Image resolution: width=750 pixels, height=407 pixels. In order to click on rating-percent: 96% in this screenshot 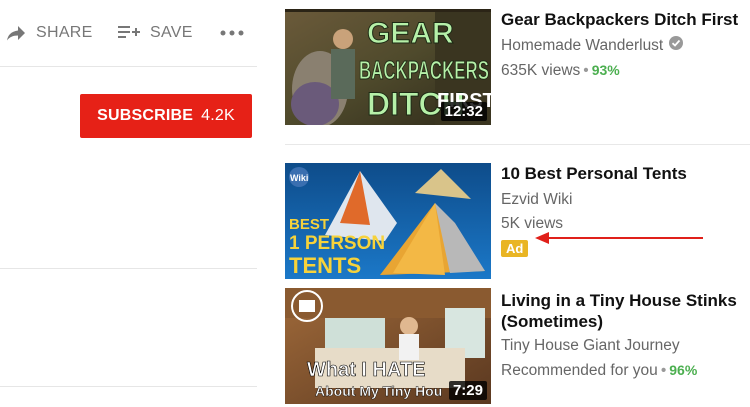, I will do `click(683, 370)`.